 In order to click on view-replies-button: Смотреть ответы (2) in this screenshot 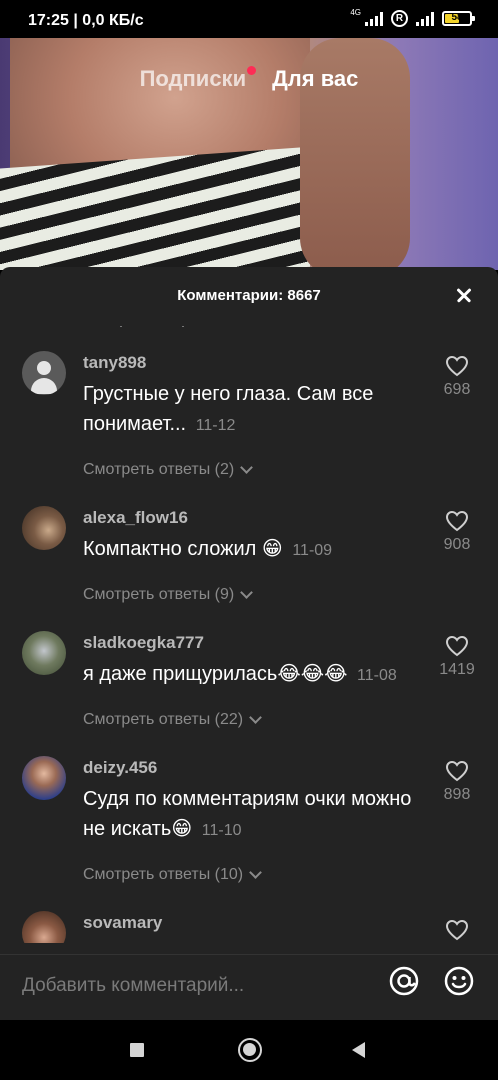, I will do `click(168, 470)`.